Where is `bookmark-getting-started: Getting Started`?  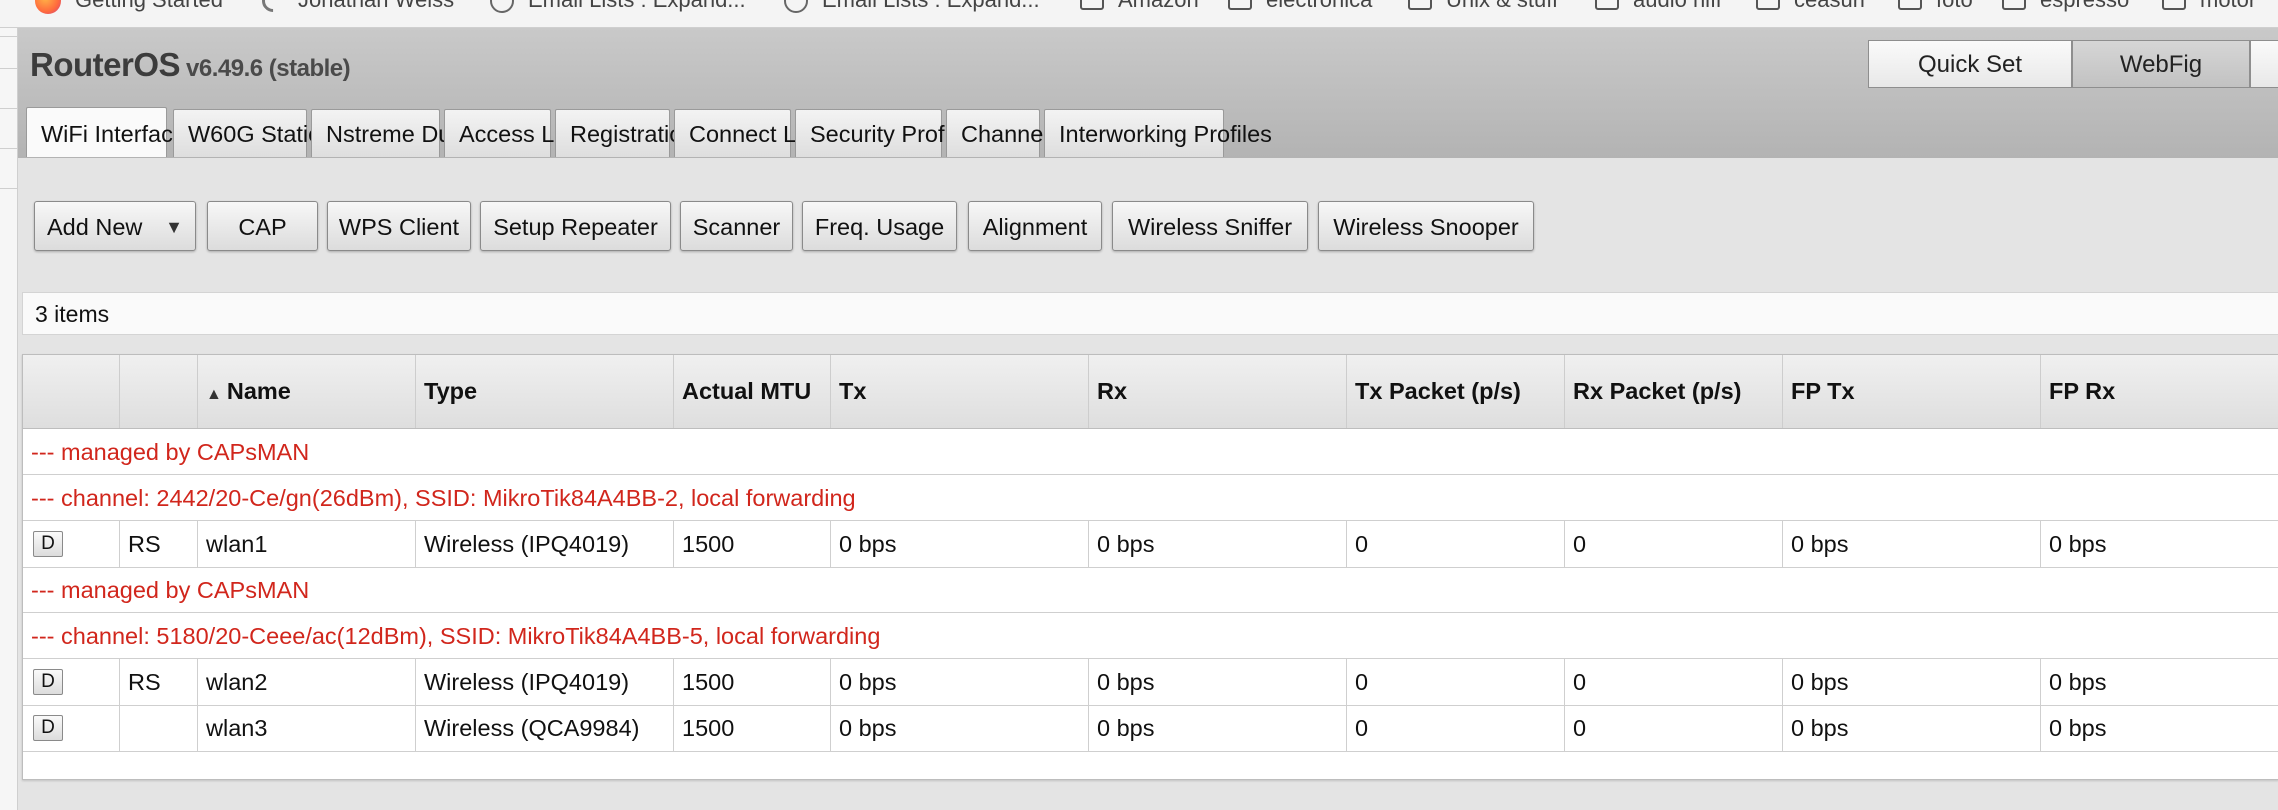 bookmark-getting-started: Getting Started is located at coordinates (129, 7).